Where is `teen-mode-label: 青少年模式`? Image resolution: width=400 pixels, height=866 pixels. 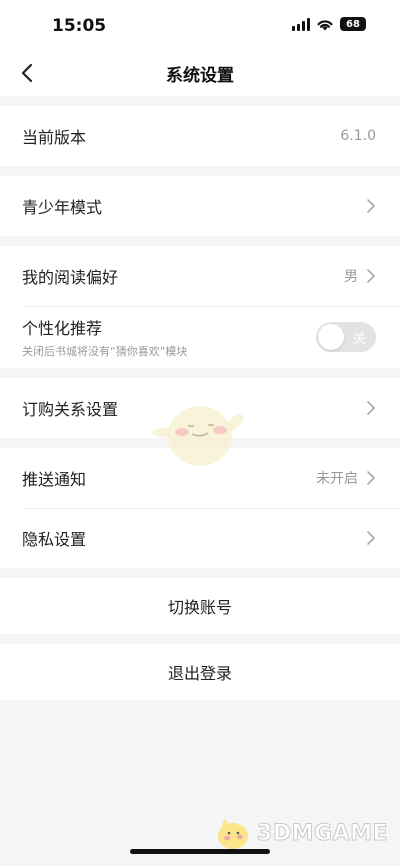 teen-mode-label: 青少年模式 is located at coordinates (62, 207).